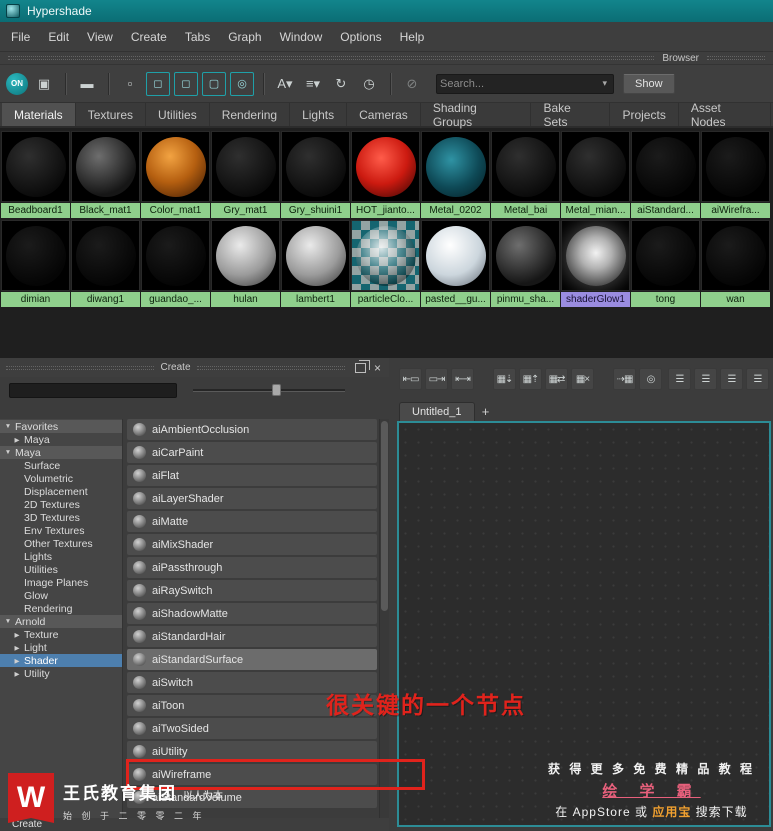 The image size is (773, 831). Describe the element at coordinates (44, 84) in the screenshot. I see `render-view-icon: ▣` at that location.